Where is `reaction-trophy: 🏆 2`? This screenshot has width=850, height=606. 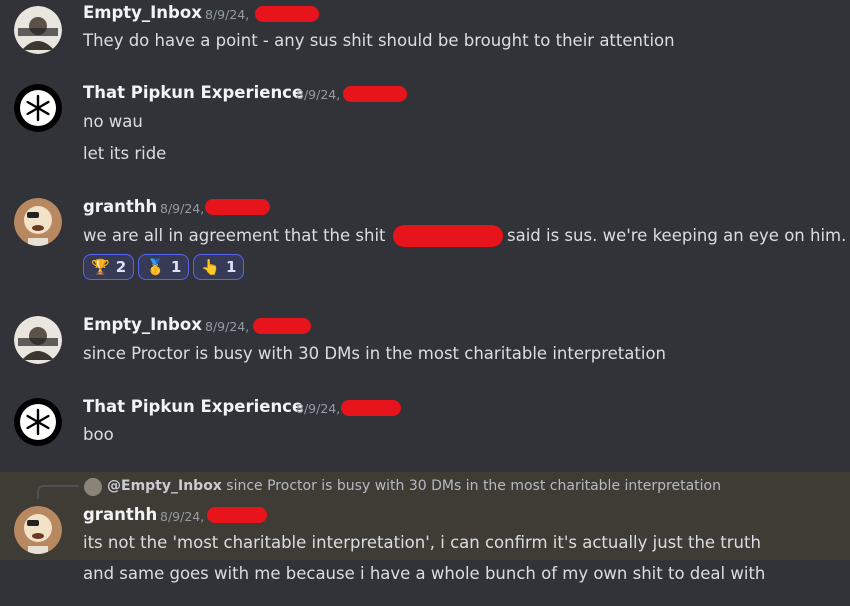 reaction-trophy: 🏆 2 is located at coordinates (109, 267).